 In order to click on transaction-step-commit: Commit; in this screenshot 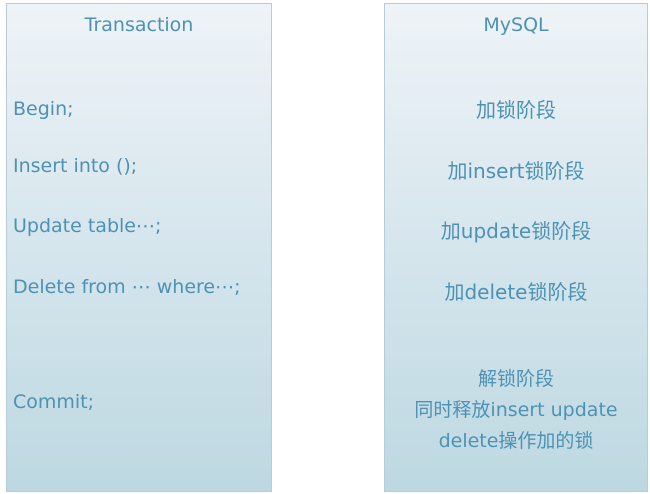, I will do `click(54, 402)`.